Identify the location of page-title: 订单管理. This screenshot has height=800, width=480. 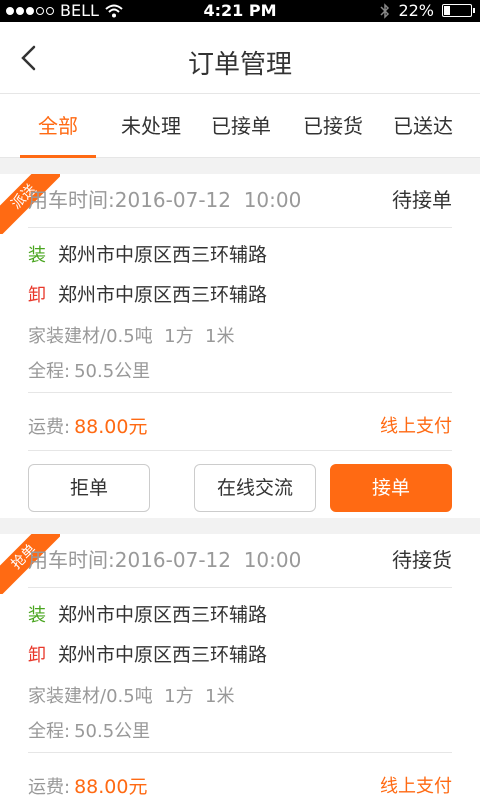
(239, 65).